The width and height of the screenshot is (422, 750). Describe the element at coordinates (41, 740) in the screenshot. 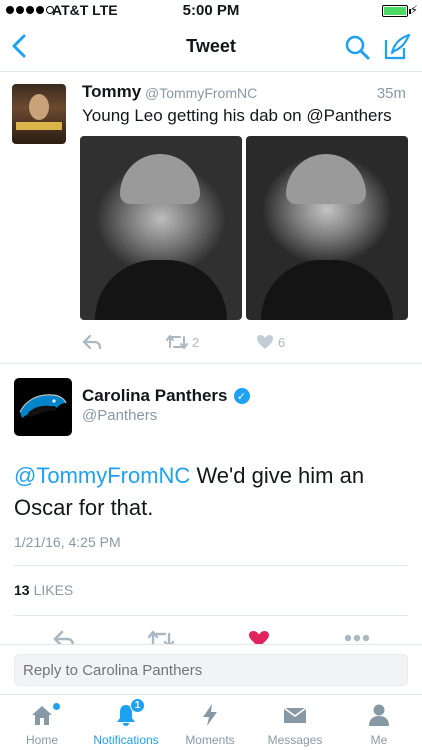

I see `tab-label: Home` at that location.